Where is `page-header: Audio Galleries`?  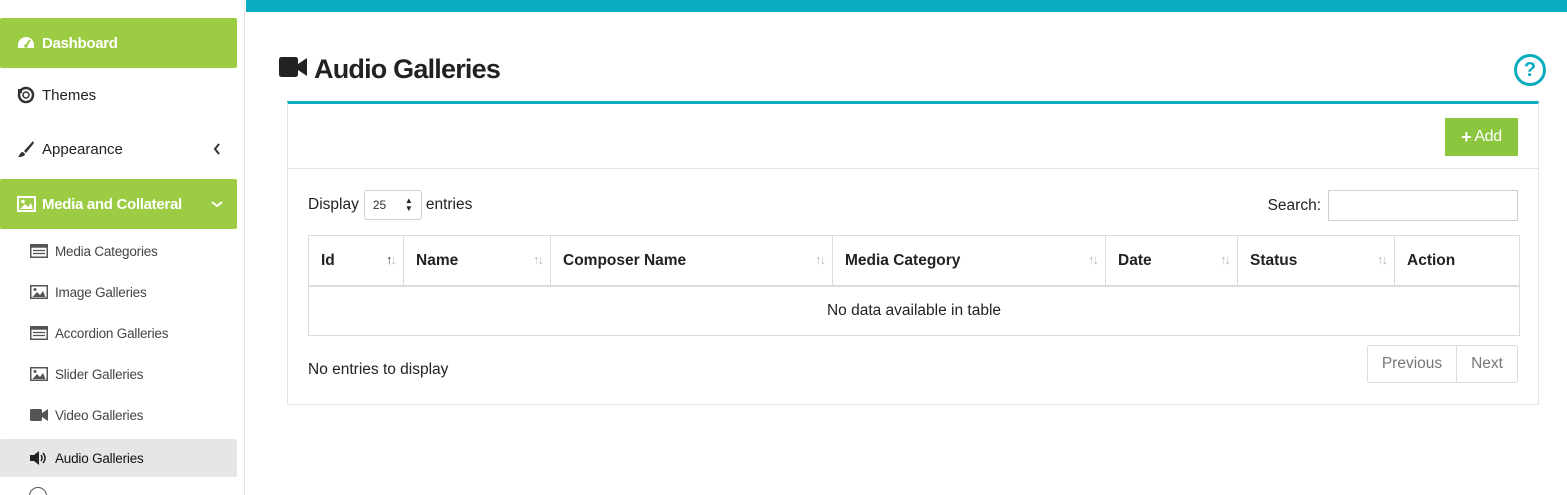 page-header: Audio Galleries is located at coordinates (390, 69).